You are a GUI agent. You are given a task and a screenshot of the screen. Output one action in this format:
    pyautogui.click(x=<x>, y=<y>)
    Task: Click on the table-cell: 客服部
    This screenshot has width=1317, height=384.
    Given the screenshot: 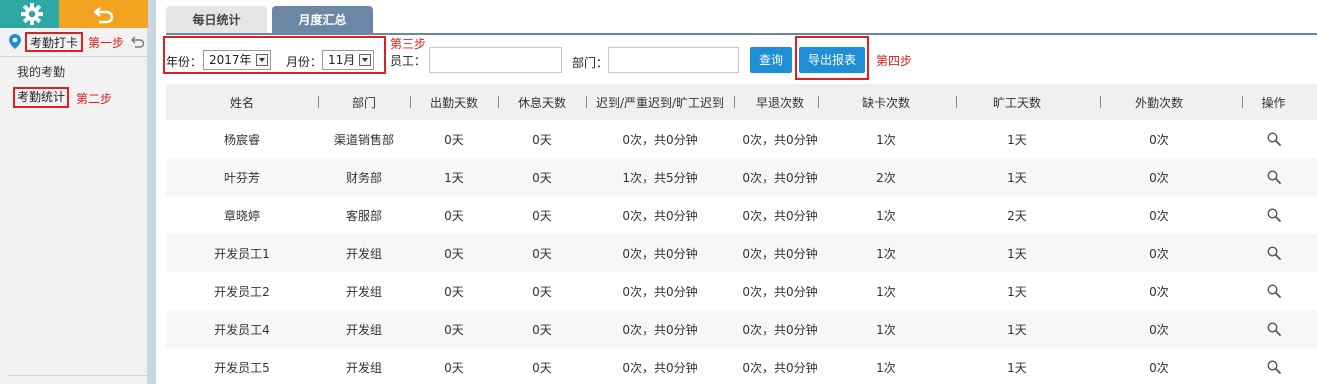 What is the action you would take?
    pyautogui.click(x=363, y=215)
    